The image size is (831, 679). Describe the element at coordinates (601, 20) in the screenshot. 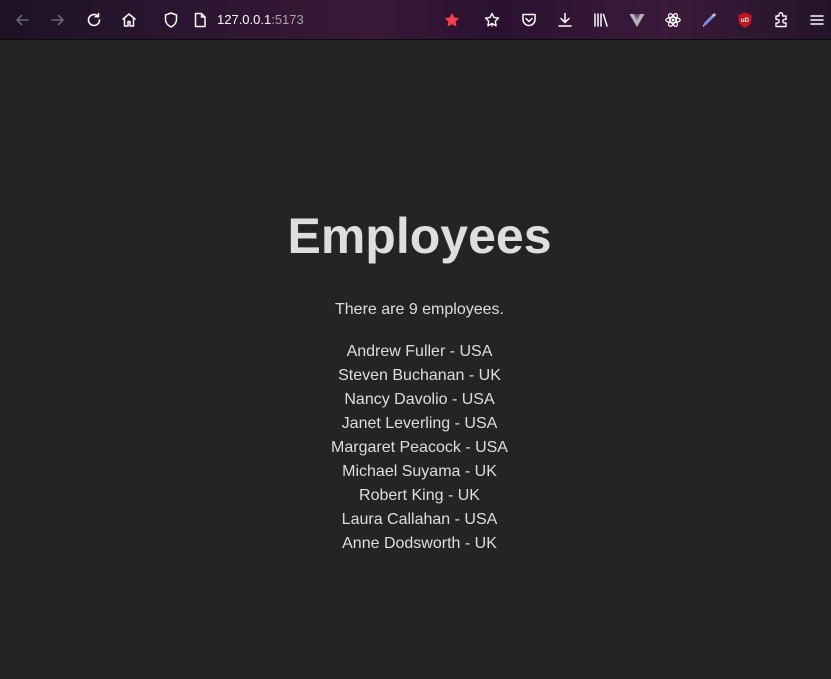

I see `library-icon` at that location.